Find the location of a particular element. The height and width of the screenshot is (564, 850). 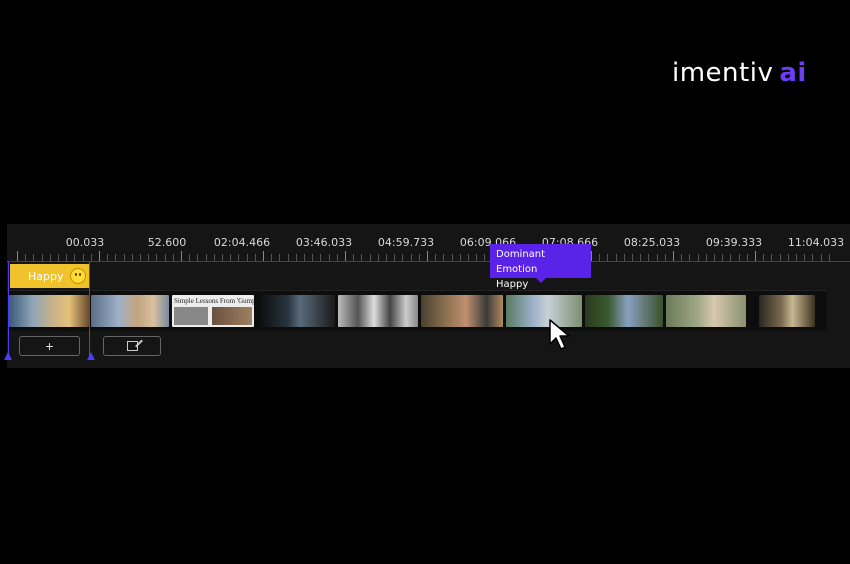

tooltip-title: Dominant Emotion is located at coordinates (521, 262).